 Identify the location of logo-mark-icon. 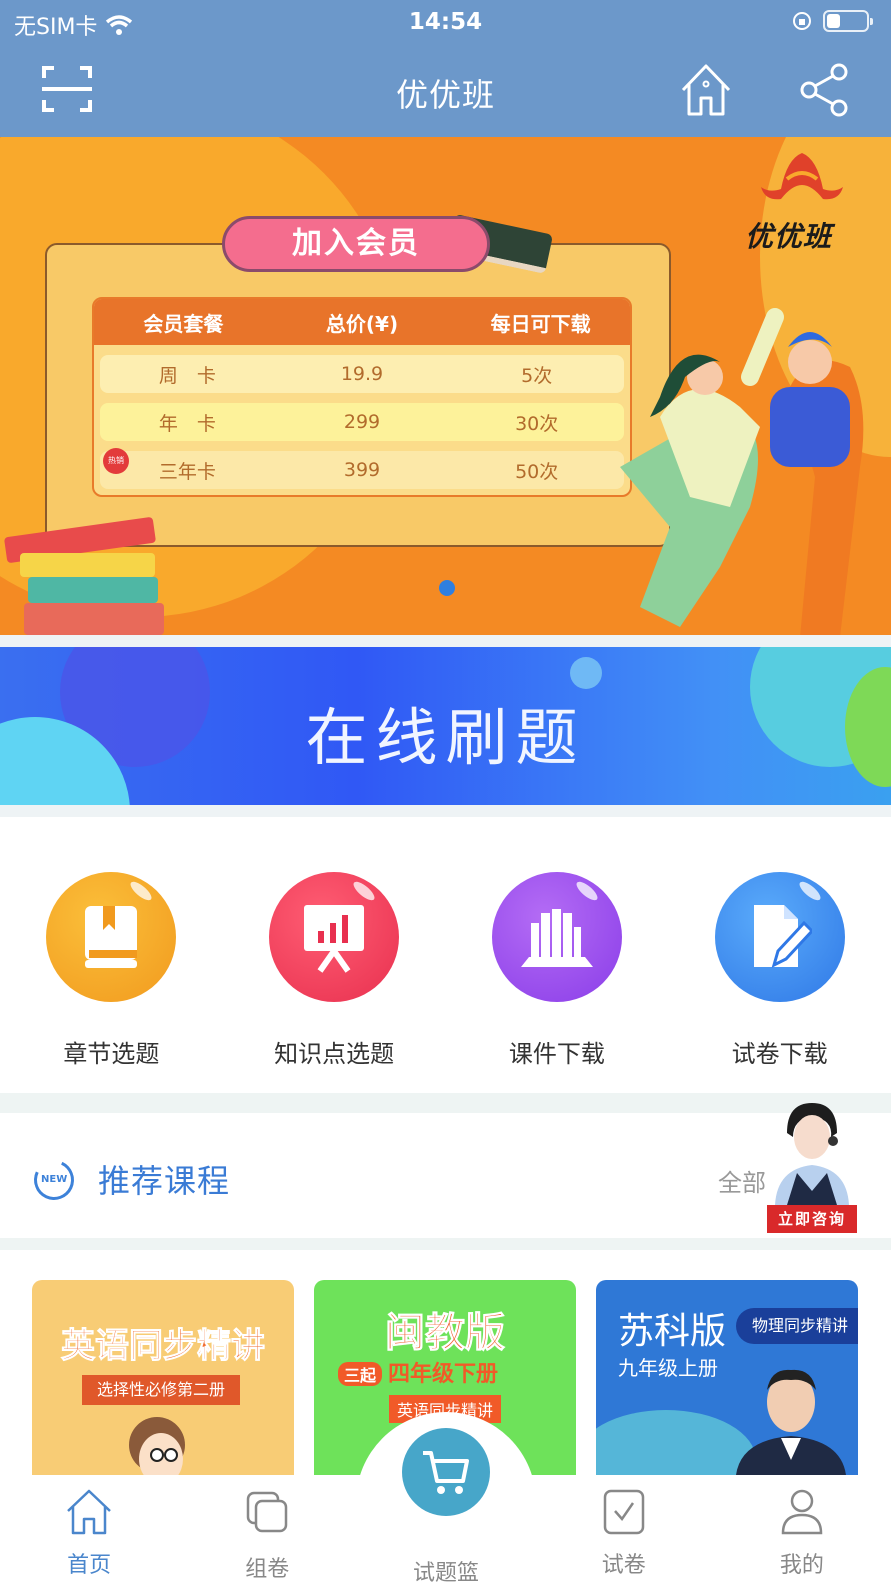
(802, 176).